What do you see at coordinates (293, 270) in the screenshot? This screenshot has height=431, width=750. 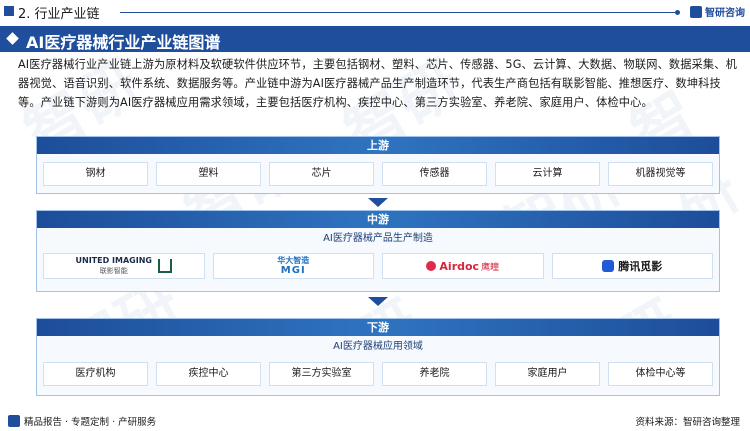 I see `company-sub: MGI` at bounding box center [293, 270].